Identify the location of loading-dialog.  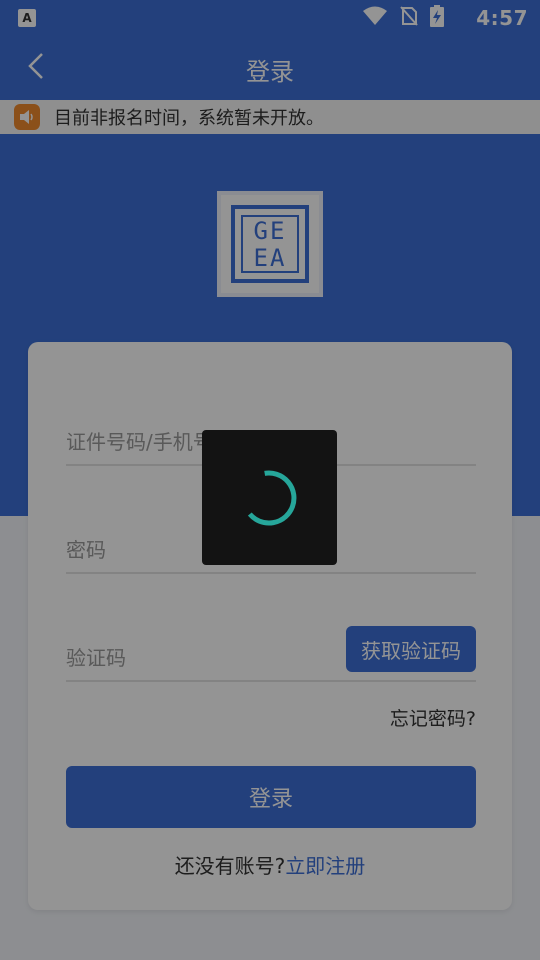
(269, 497).